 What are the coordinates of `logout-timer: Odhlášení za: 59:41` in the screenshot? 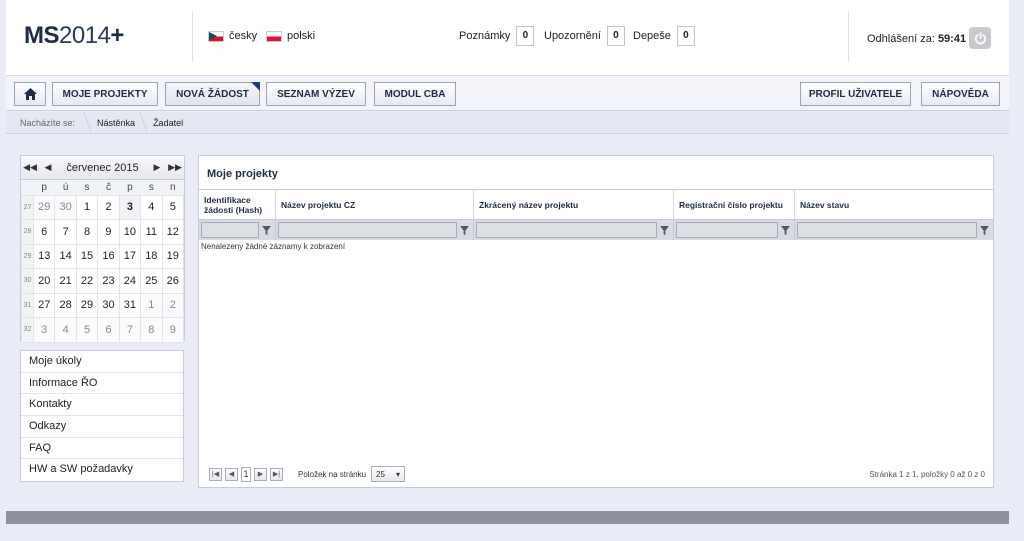 It's located at (916, 39).